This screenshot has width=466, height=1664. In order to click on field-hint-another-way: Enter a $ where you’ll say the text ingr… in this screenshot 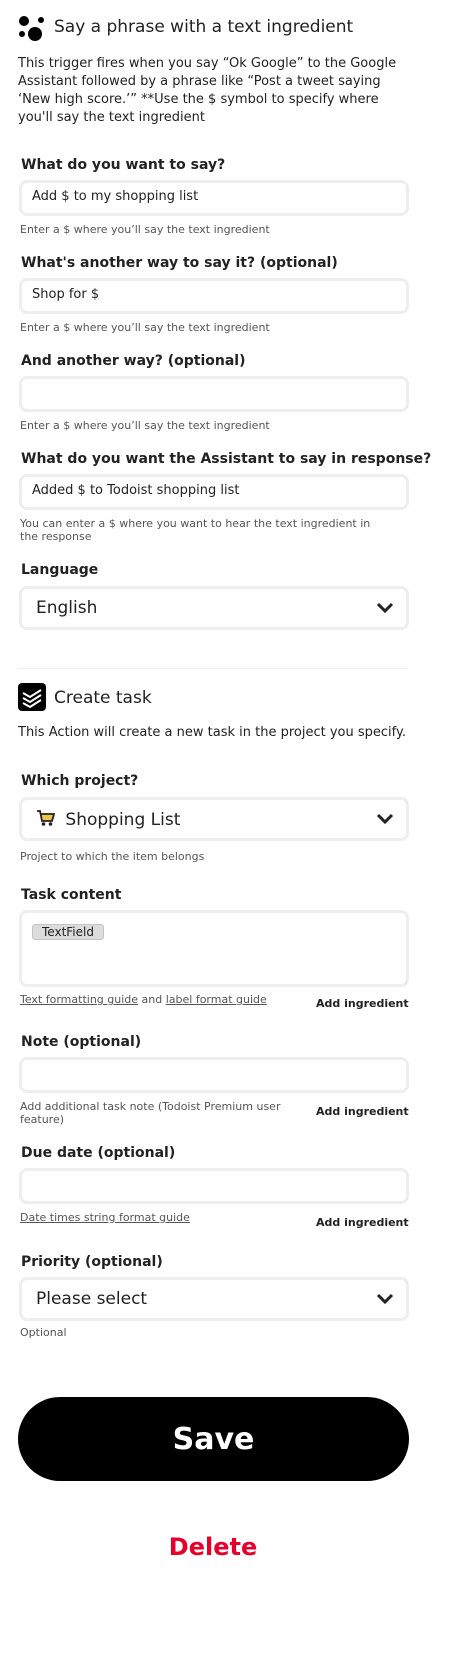, I will do `click(145, 327)`.